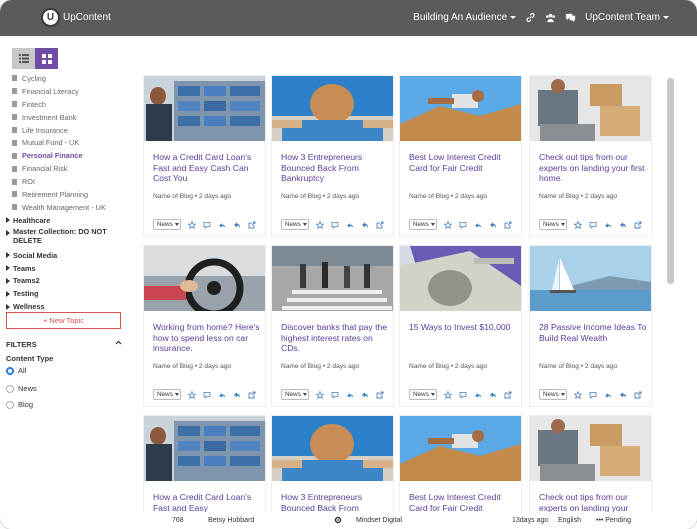  Describe the element at coordinates (64, 344) in the screenshot. I see `filters-header: FILTERS` at that location.